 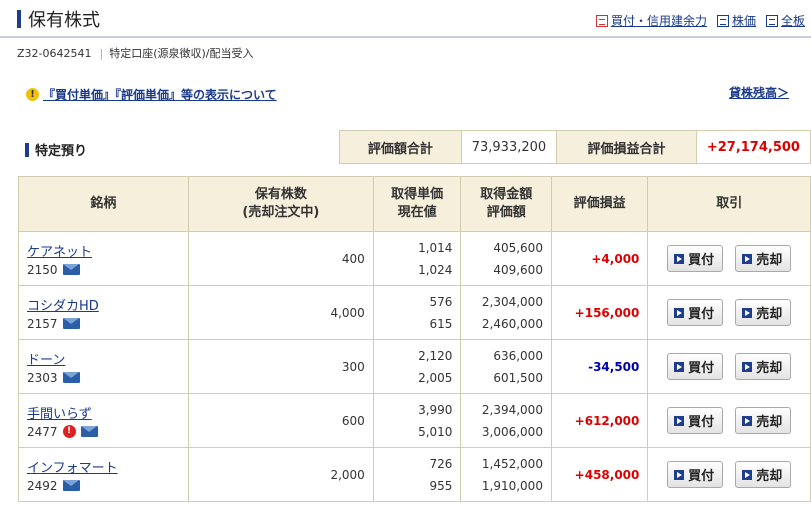 I want to click on stock-name-link: コシダカHD, so click(x=103, y=304).